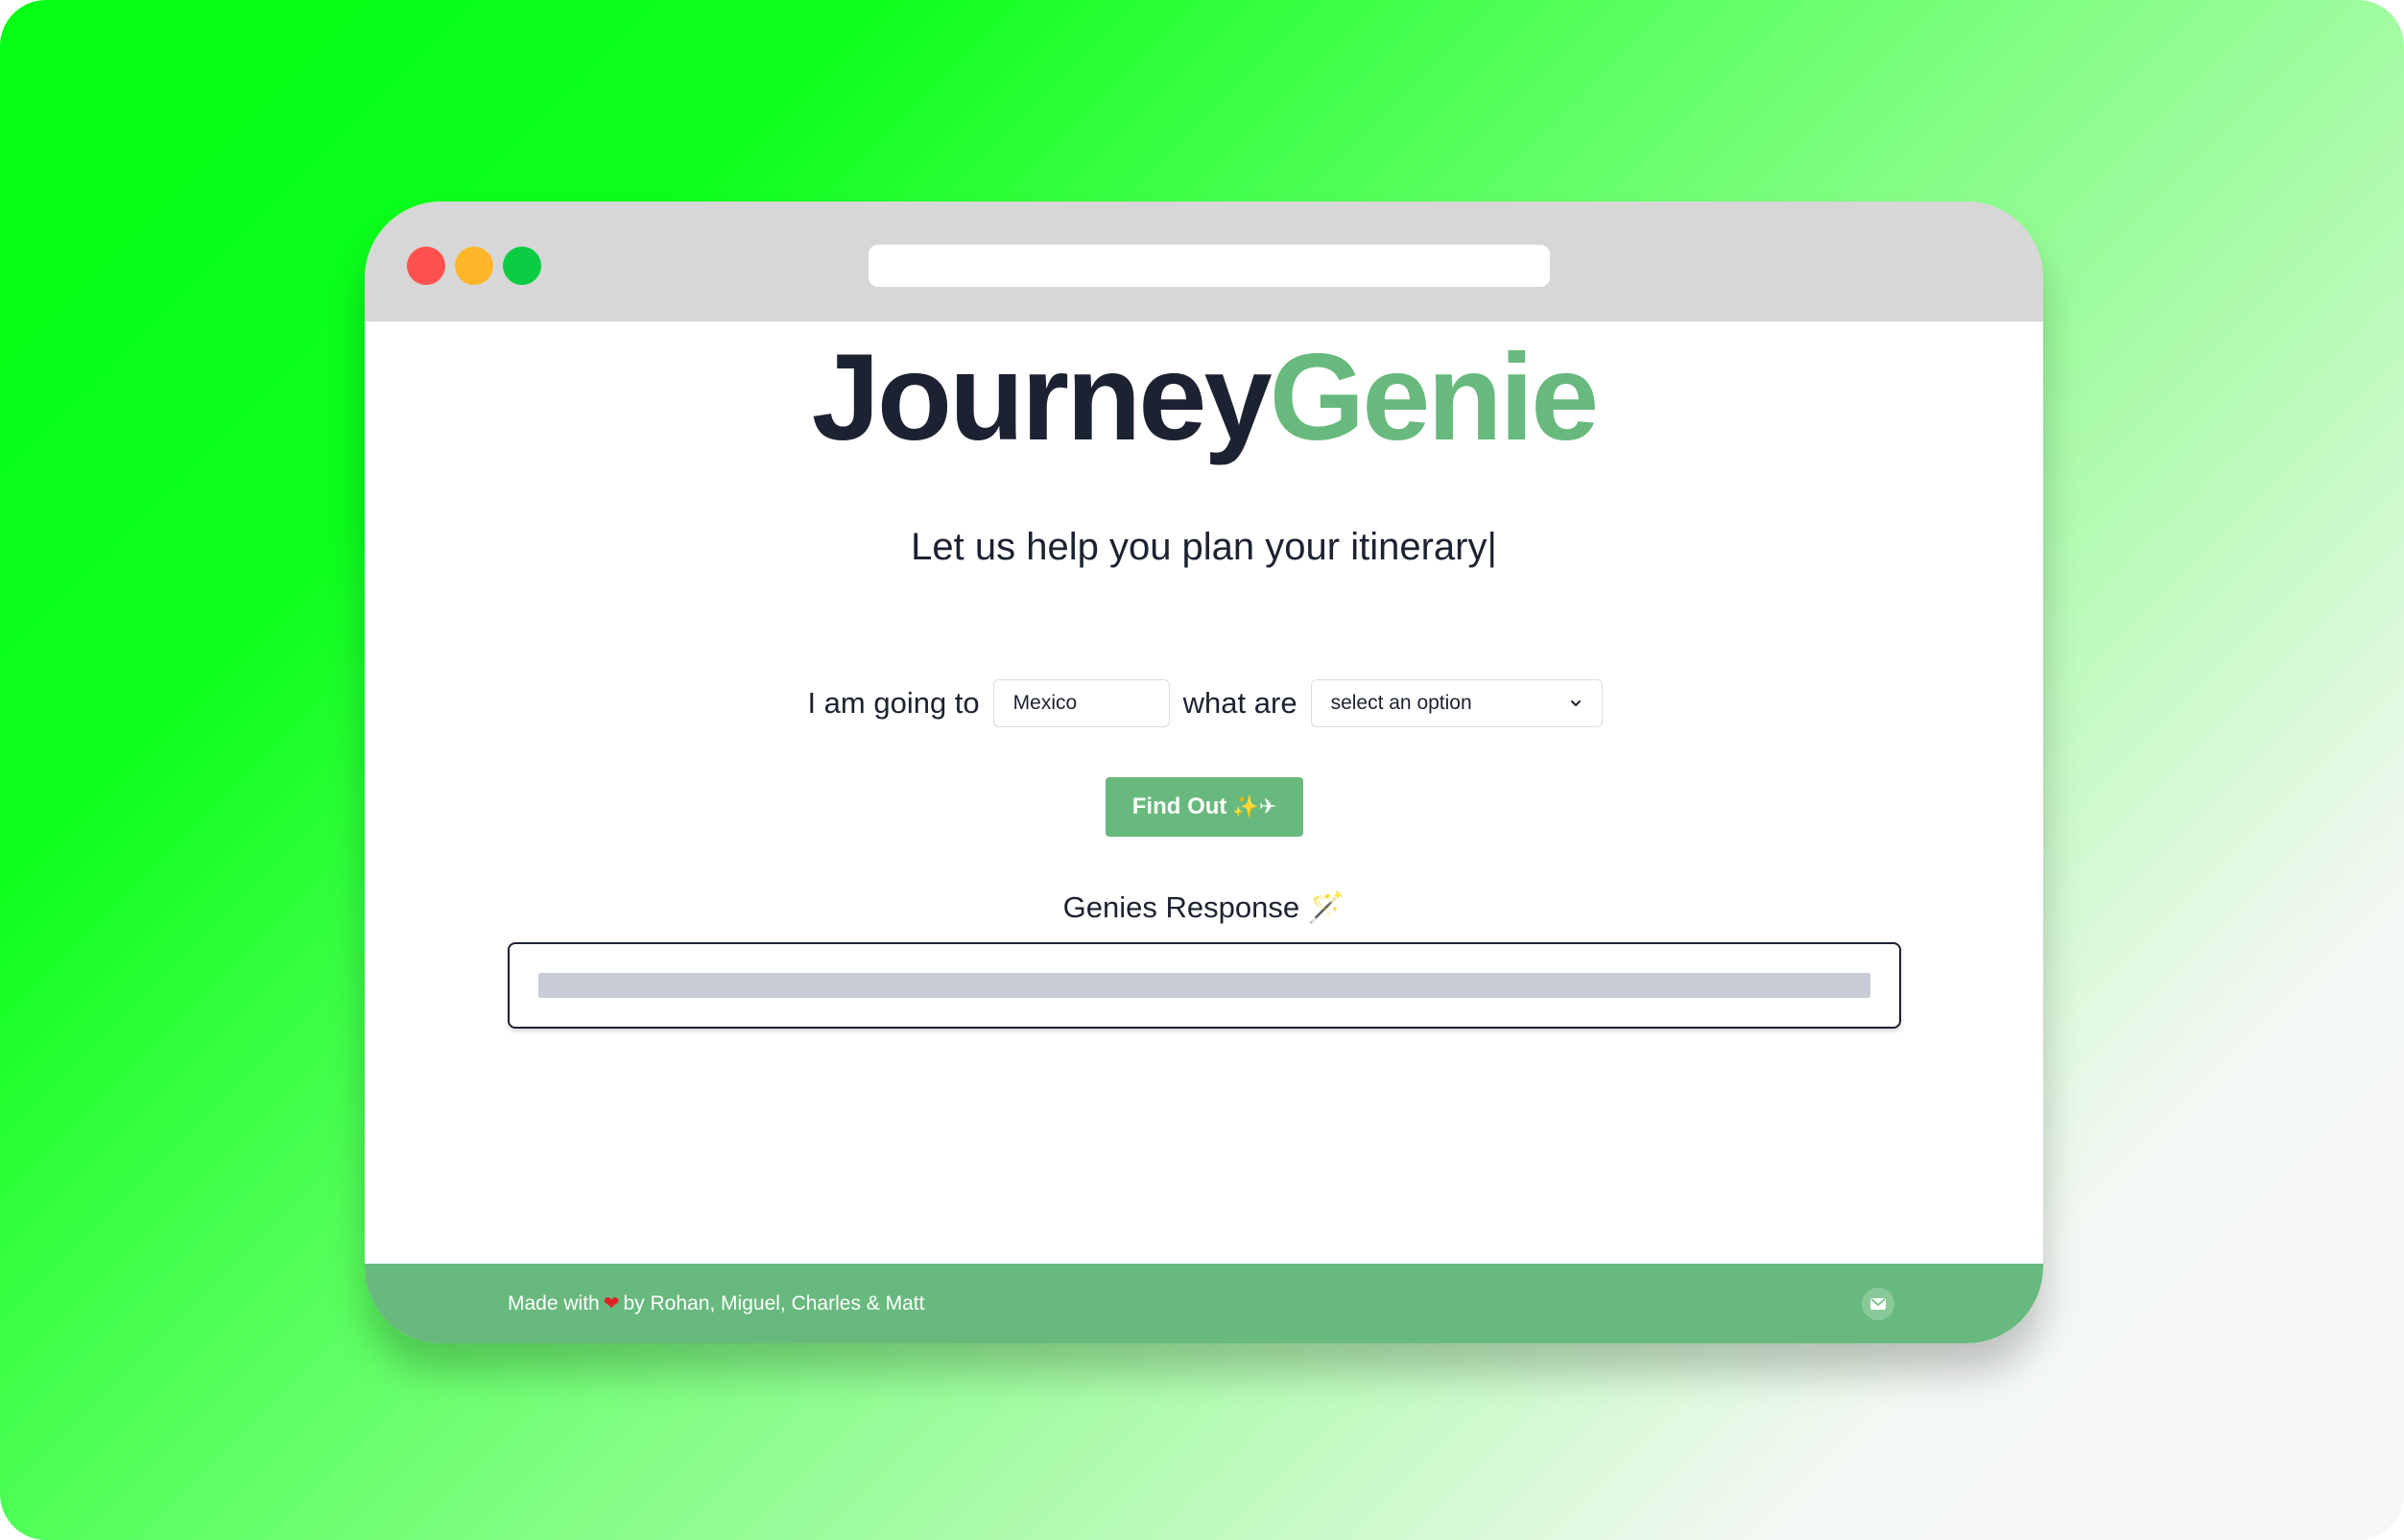  Describe the element at coordinates (774, 1303) in the screenshot. I see `footer-authors: by Rohan, Miguel, Charles & Matt` at that location.